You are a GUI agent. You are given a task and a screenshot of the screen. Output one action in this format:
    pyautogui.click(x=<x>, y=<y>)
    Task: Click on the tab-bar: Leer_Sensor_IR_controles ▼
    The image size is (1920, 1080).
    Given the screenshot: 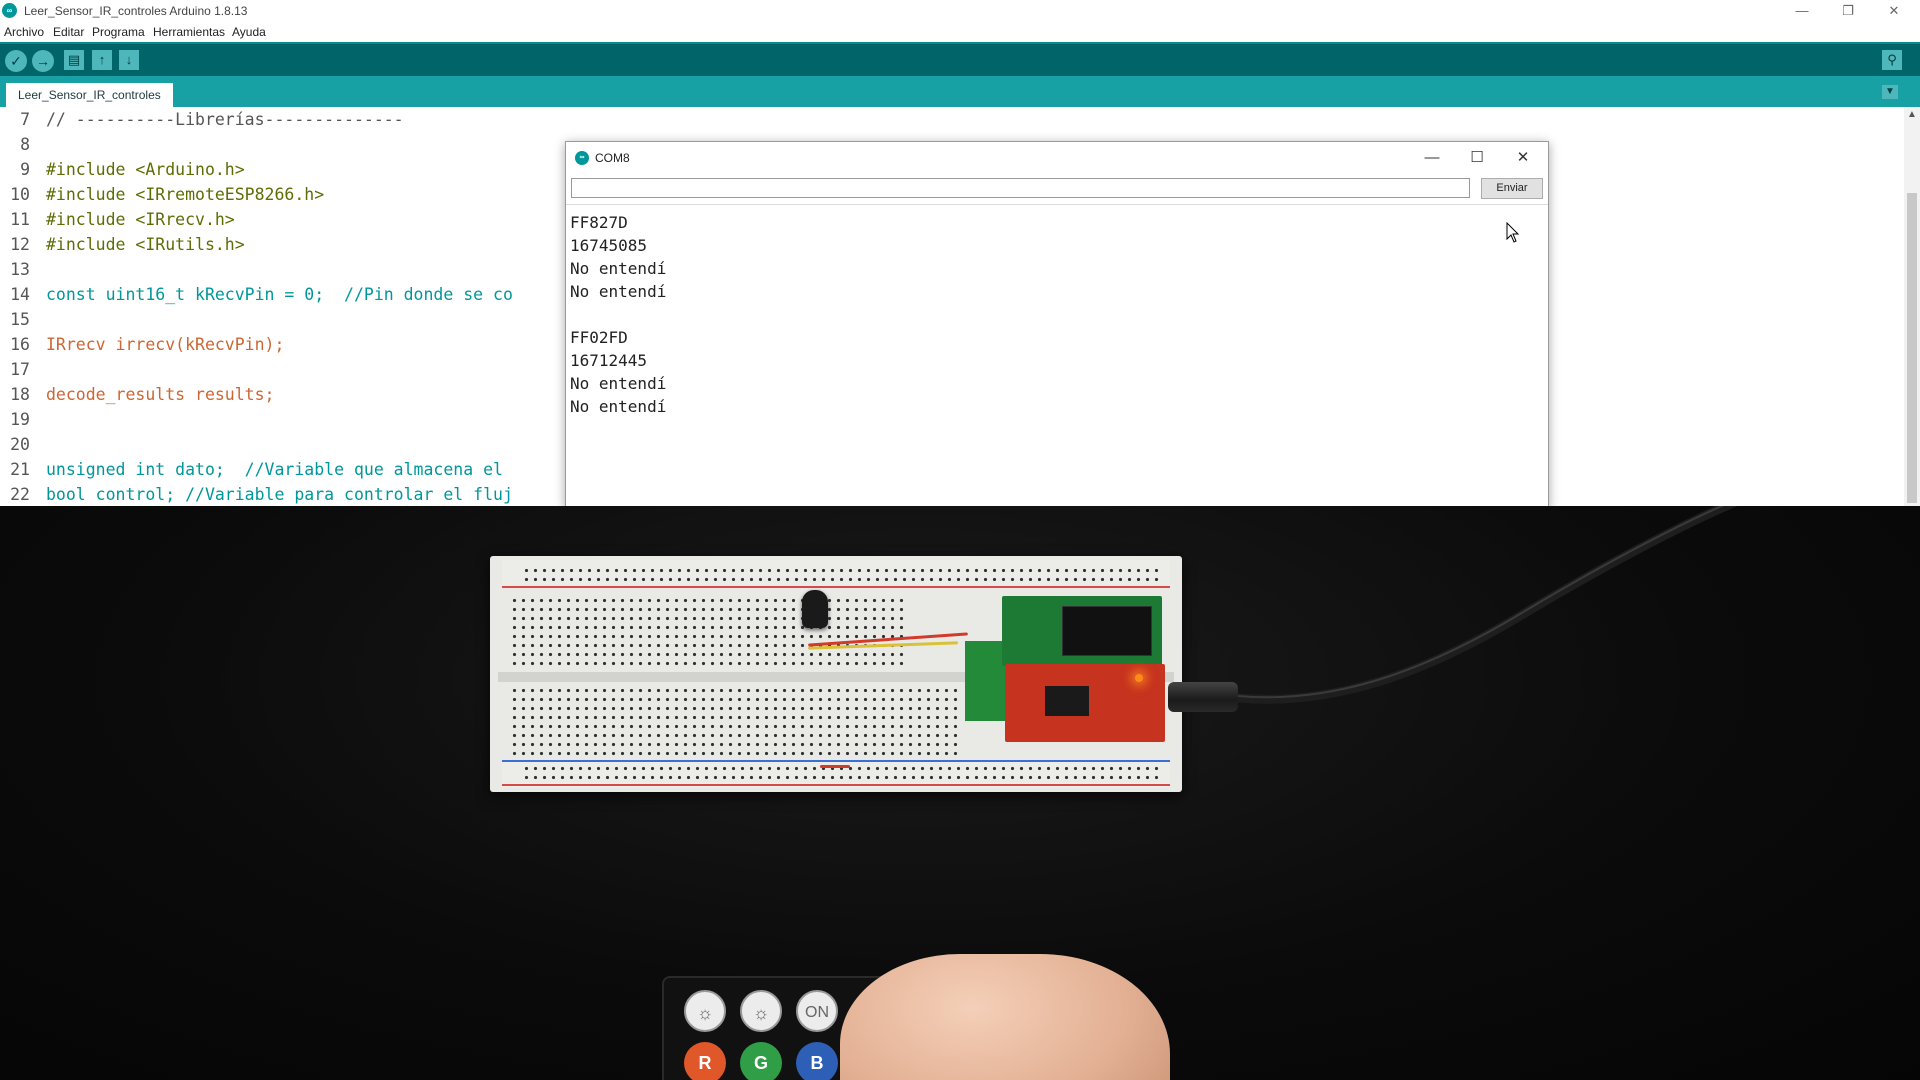 What is the action you would take?
    pyautogui.click(x=960, y=91)
    